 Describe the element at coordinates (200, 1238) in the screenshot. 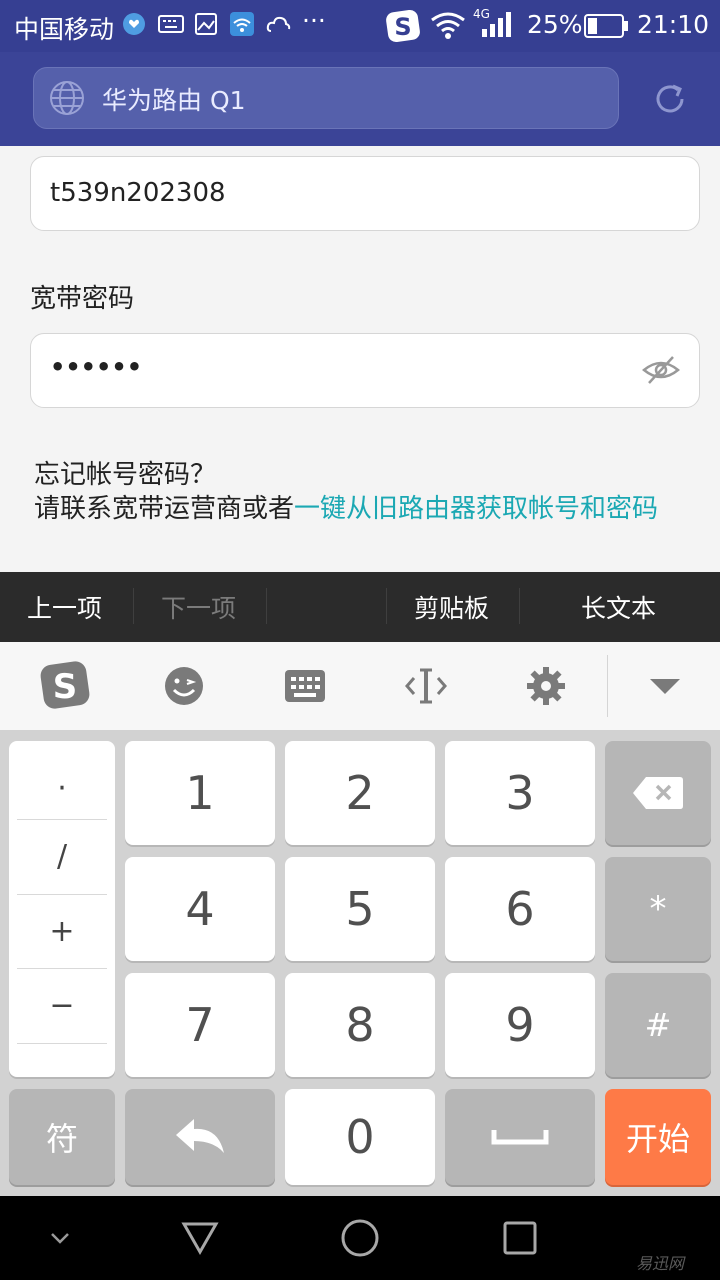

I see `nav-back-icon` at that location.